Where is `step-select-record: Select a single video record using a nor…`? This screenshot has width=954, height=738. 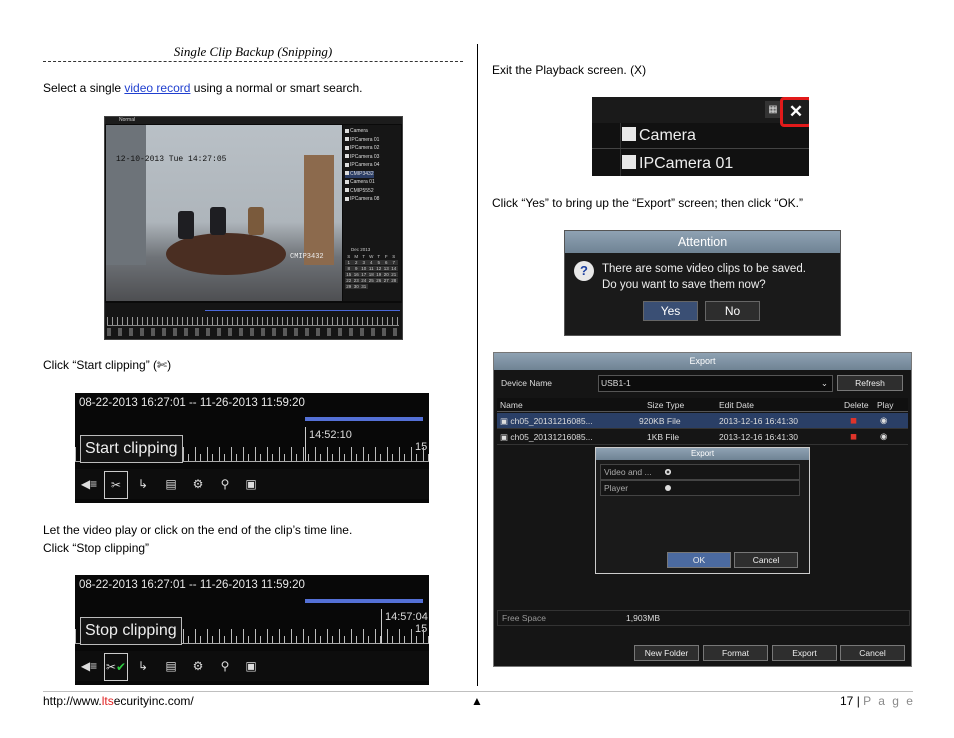 step-select-record: Select a single video record using a nor… is located at coordinates (203, 88).